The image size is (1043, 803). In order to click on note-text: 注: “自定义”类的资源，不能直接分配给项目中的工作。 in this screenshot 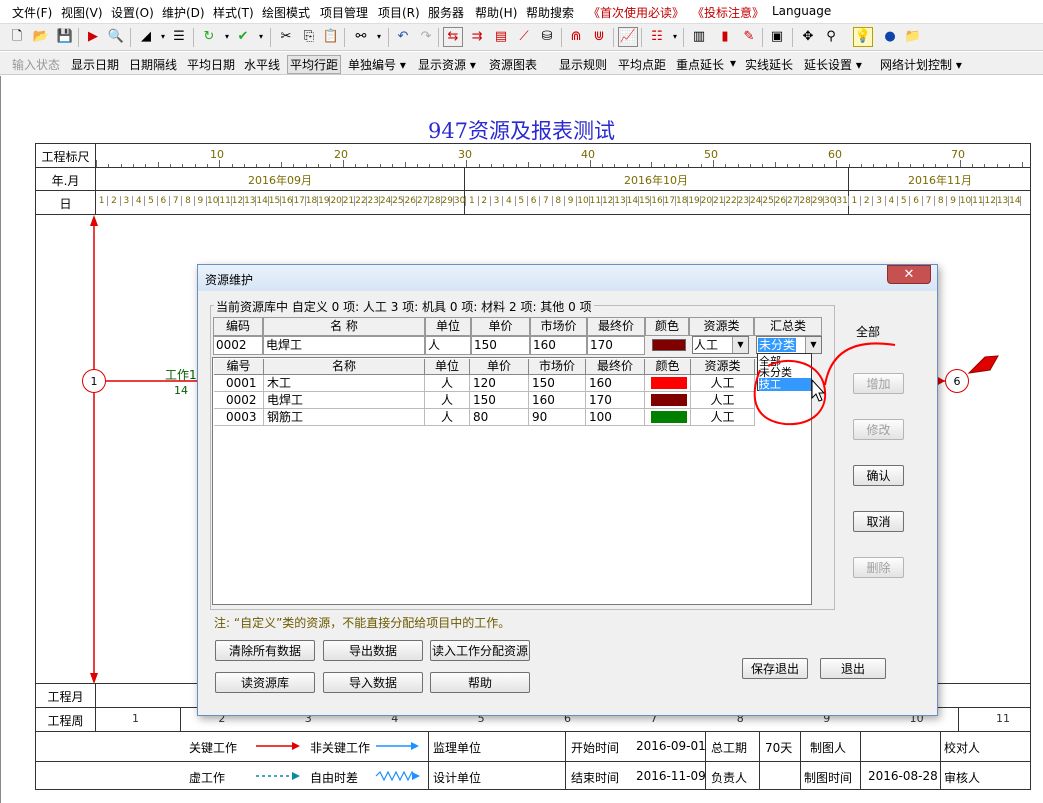, I will do `click(362, 623)`.